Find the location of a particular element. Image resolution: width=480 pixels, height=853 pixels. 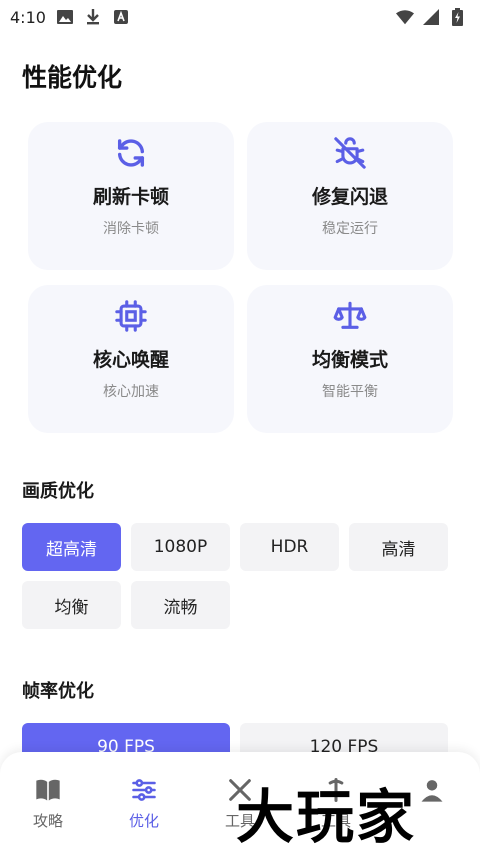

card-core-wakeup: 核心唤醒 核心加速 is located at coordinates (131, 359).